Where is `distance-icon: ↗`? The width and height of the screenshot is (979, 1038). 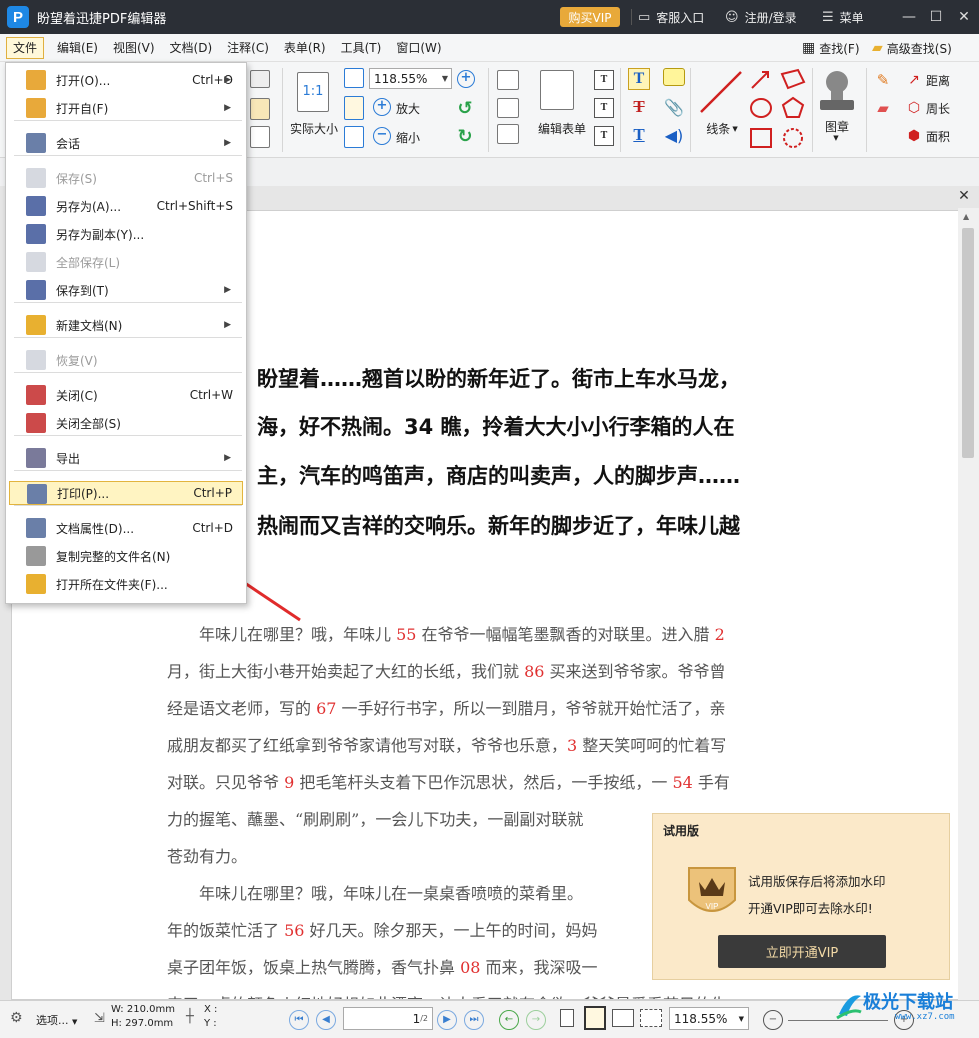 distance-icon: ↗ is located at coordinates (914, 80).